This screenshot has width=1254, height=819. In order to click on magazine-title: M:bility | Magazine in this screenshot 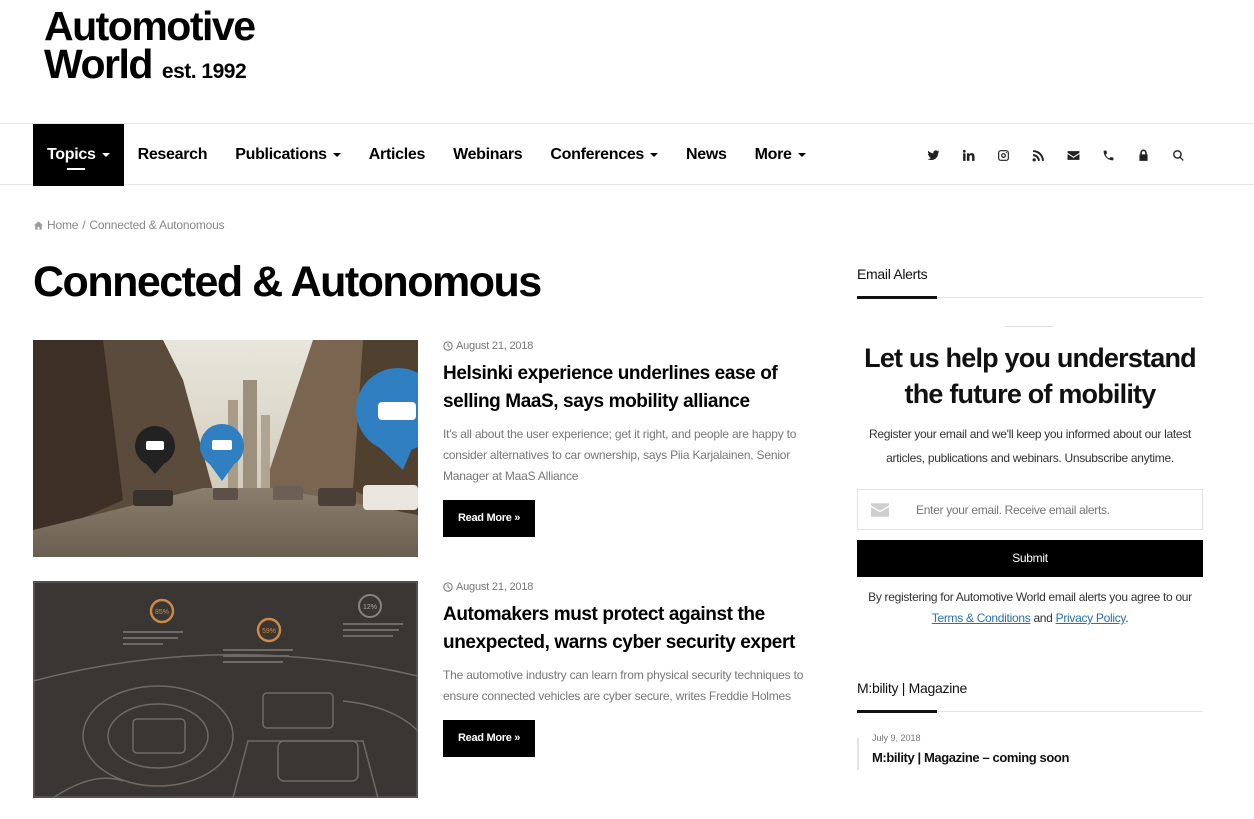, I will do `click(912, 688)`.